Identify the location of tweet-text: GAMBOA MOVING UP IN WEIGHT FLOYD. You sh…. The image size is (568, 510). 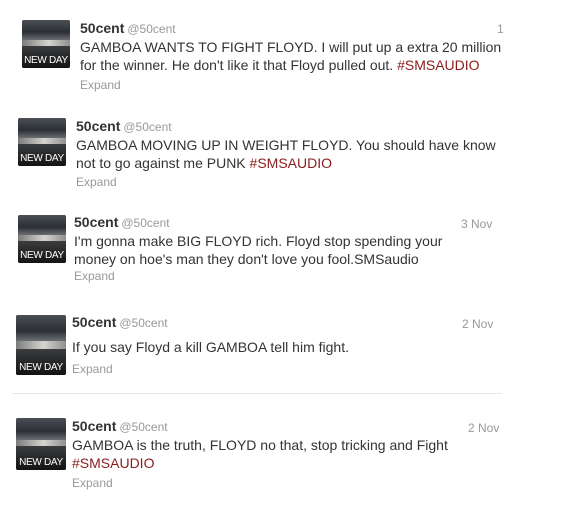
(288, 154).